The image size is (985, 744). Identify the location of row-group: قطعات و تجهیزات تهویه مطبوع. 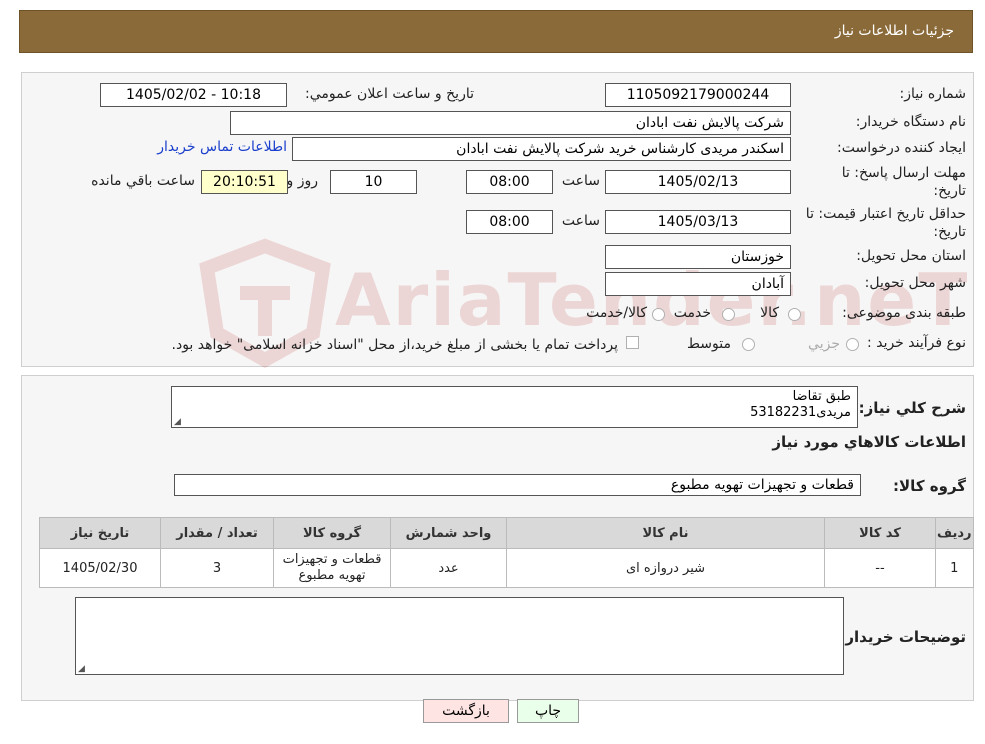
(332, 568).